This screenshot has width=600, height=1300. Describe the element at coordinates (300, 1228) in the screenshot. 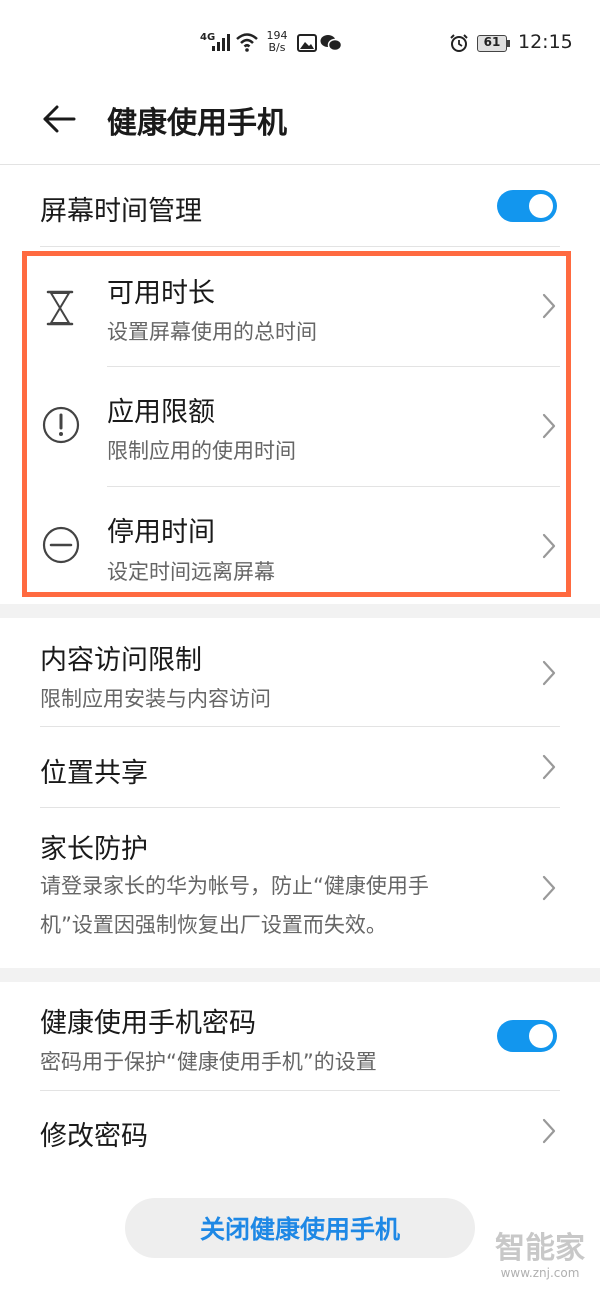

I see `close-healthy-usage-button: 关闭健康使用手机` at that location.